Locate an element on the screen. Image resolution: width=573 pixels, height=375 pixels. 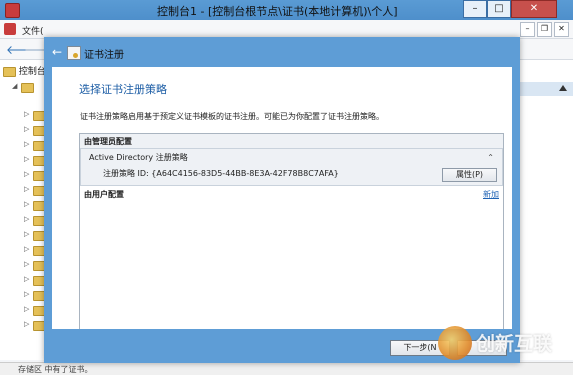
policy-name: Active Directory 注册策略 is located at coordinates (138, 157).